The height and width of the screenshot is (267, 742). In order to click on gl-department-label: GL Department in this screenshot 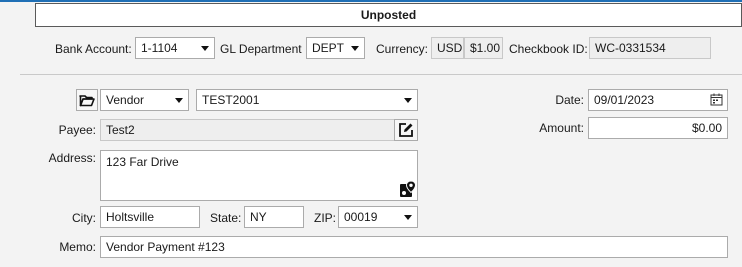, I will do `click(261, 49)`.